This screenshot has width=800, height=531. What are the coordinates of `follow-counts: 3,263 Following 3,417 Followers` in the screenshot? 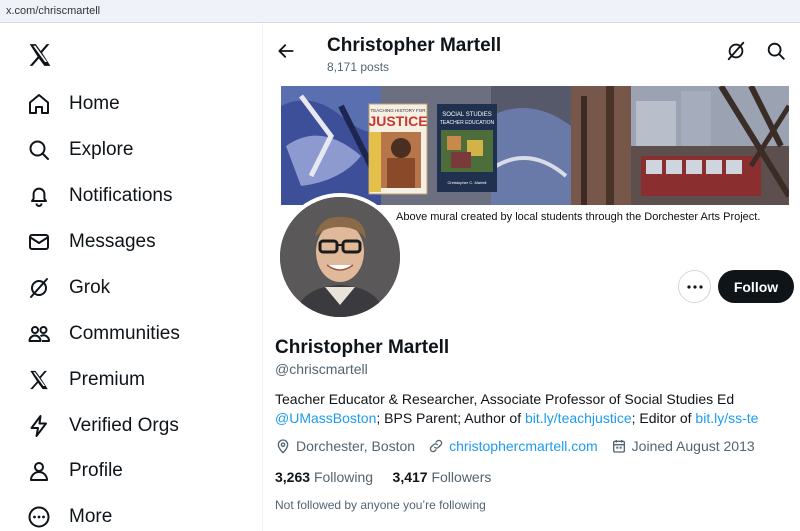 It's located at (383, 477).